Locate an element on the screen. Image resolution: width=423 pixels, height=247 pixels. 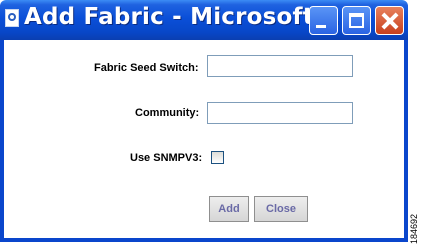
seed-switch-input is located at coordinates (280, 66).